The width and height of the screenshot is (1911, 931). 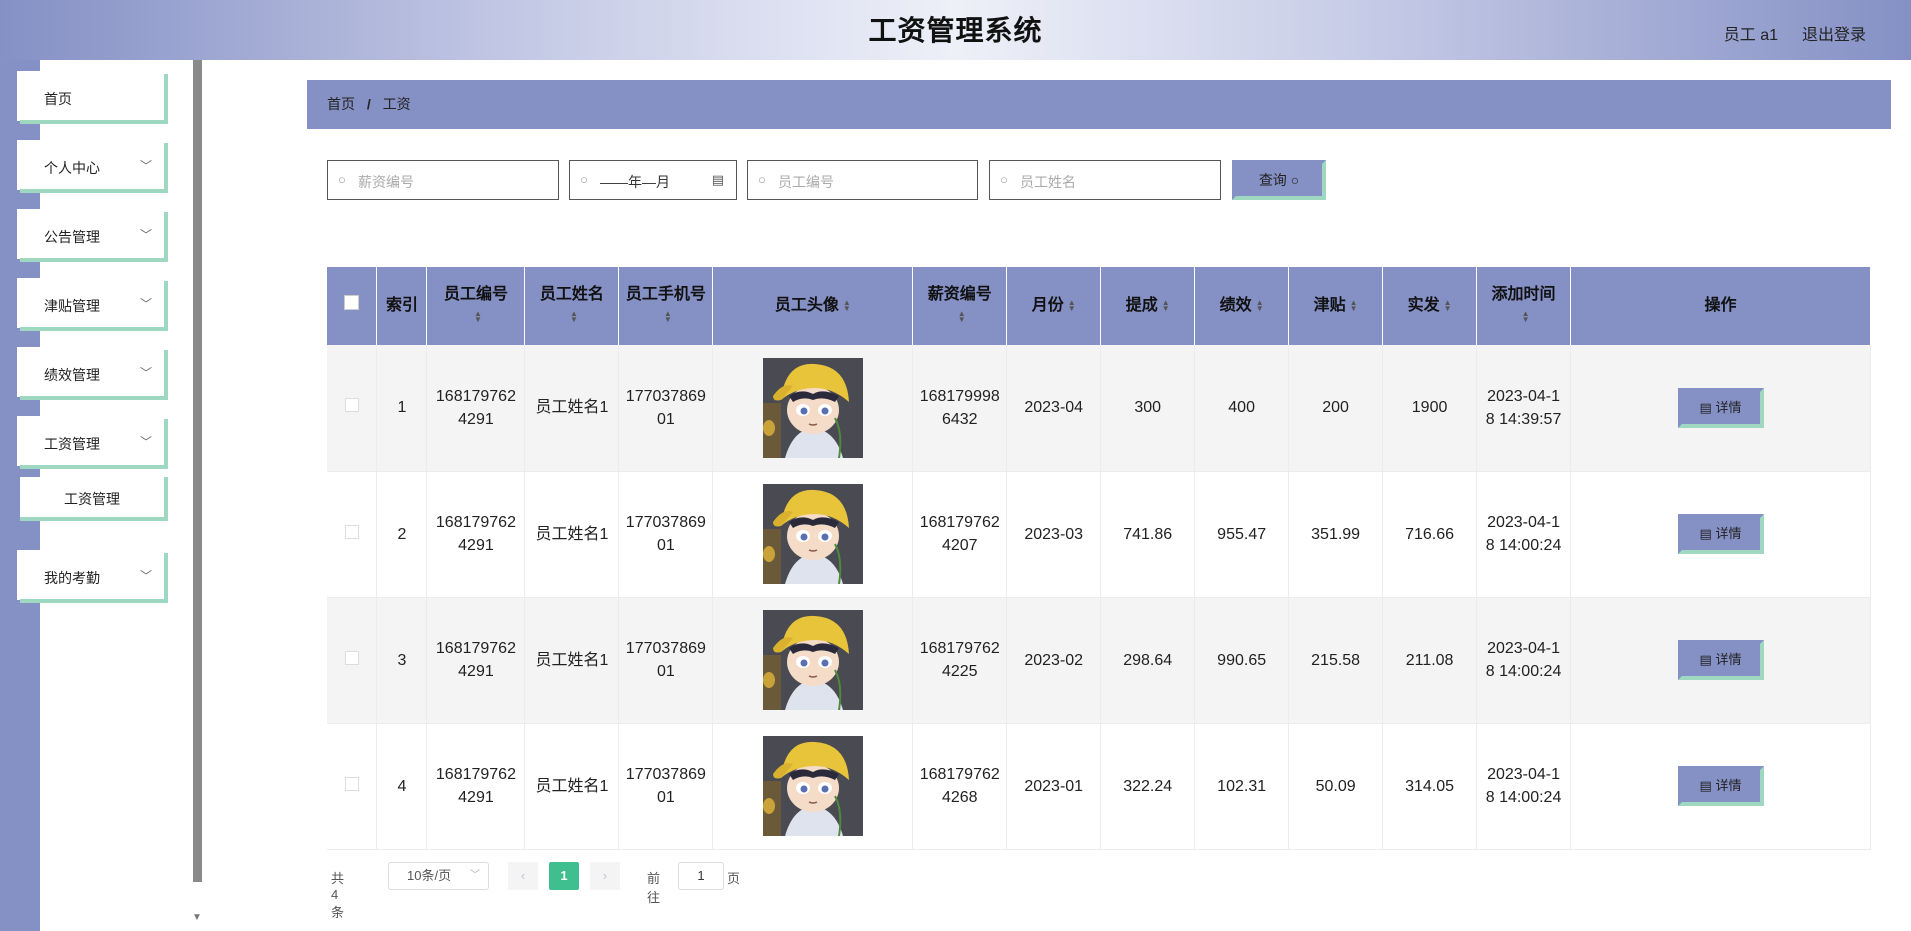 What do you see at coordinates (654, 888) in the screenshot?
I see `goto-label: 前往` at bounding box center [654, 888].